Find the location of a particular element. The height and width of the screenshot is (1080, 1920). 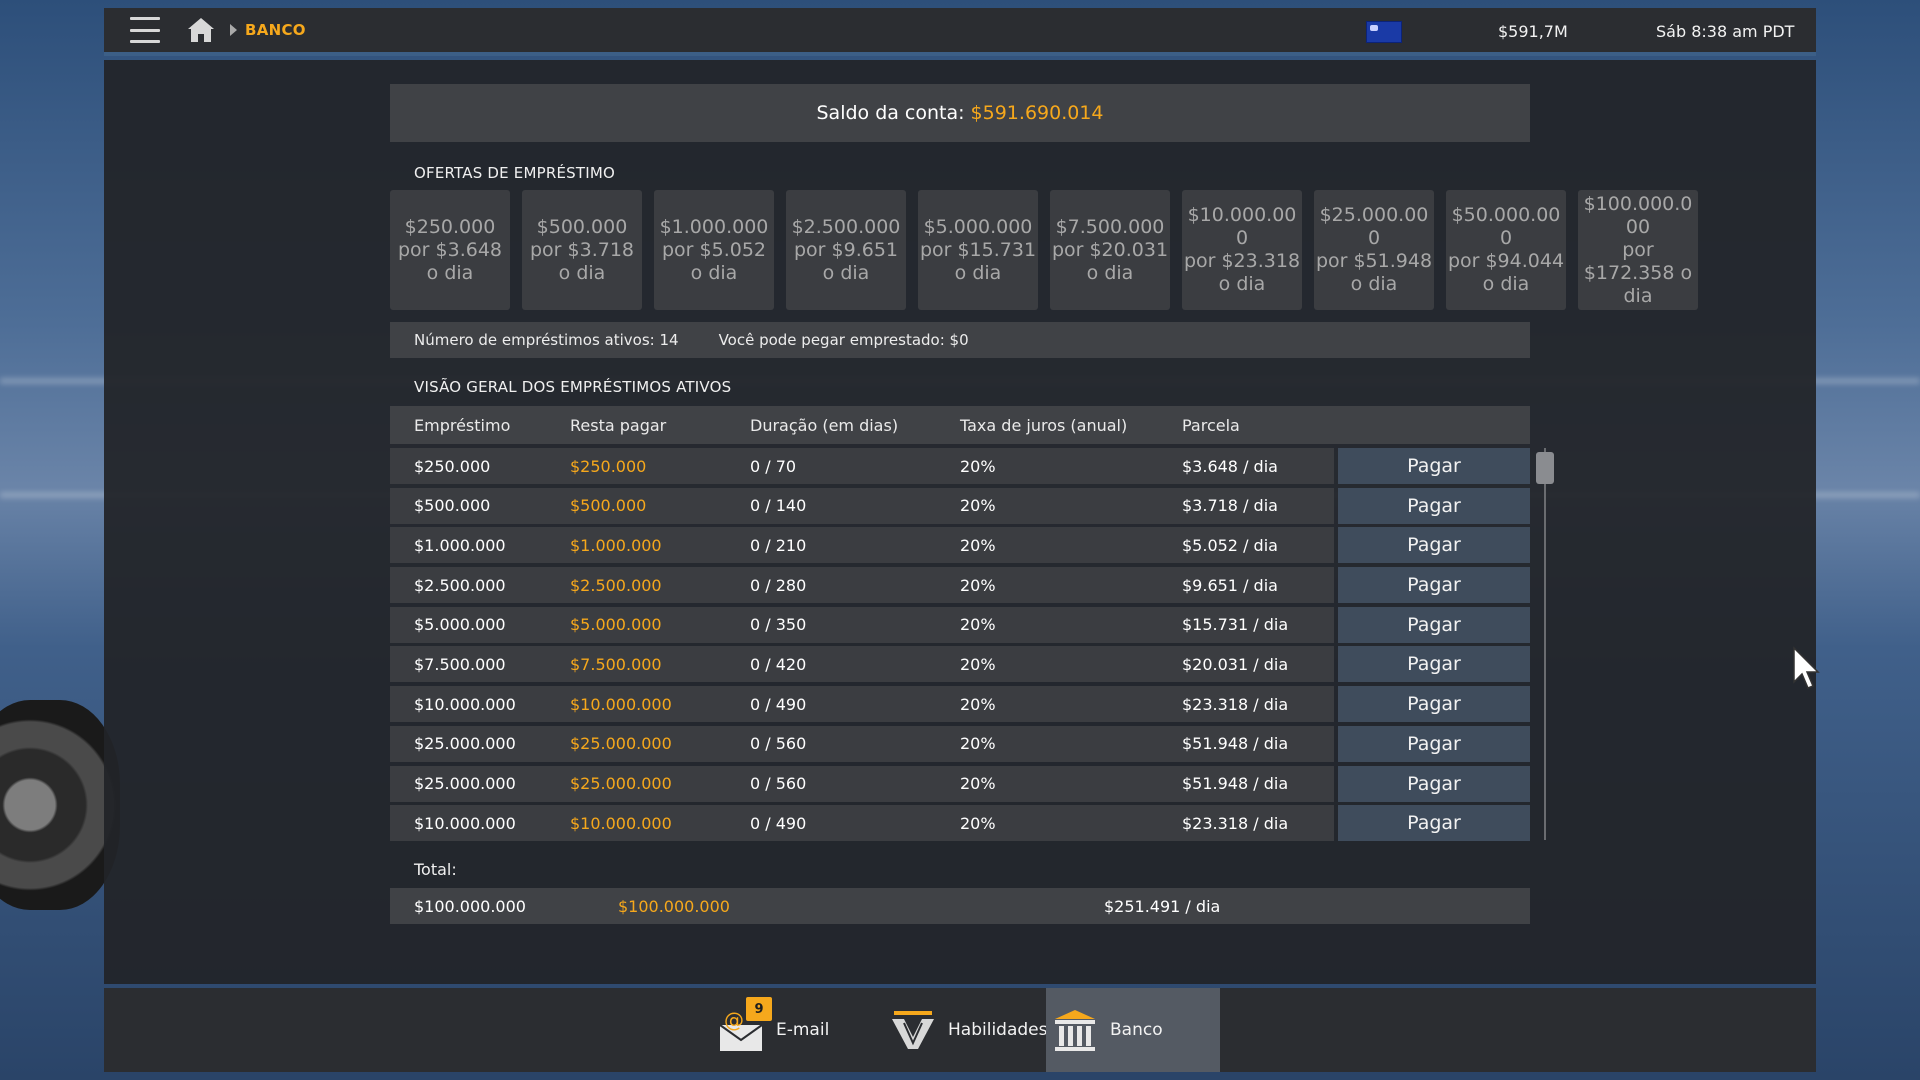

tab-skills: Habilidades is located at coordinates (966, 1030).